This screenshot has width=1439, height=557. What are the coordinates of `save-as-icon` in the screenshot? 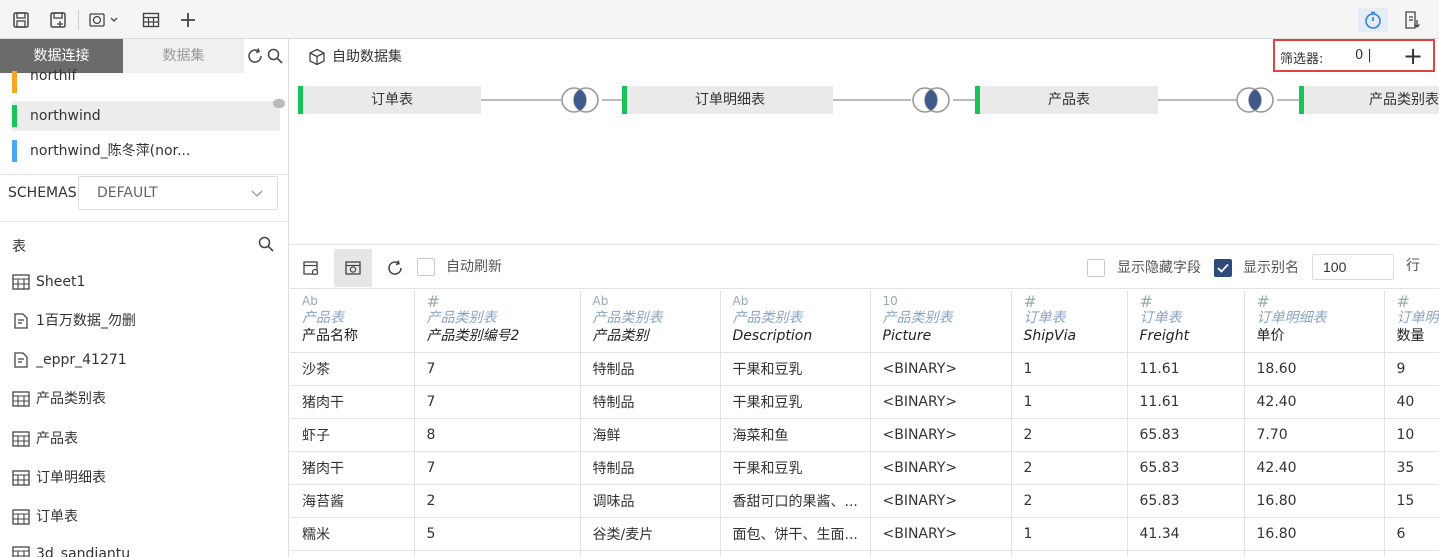 It's located at (58, 20).